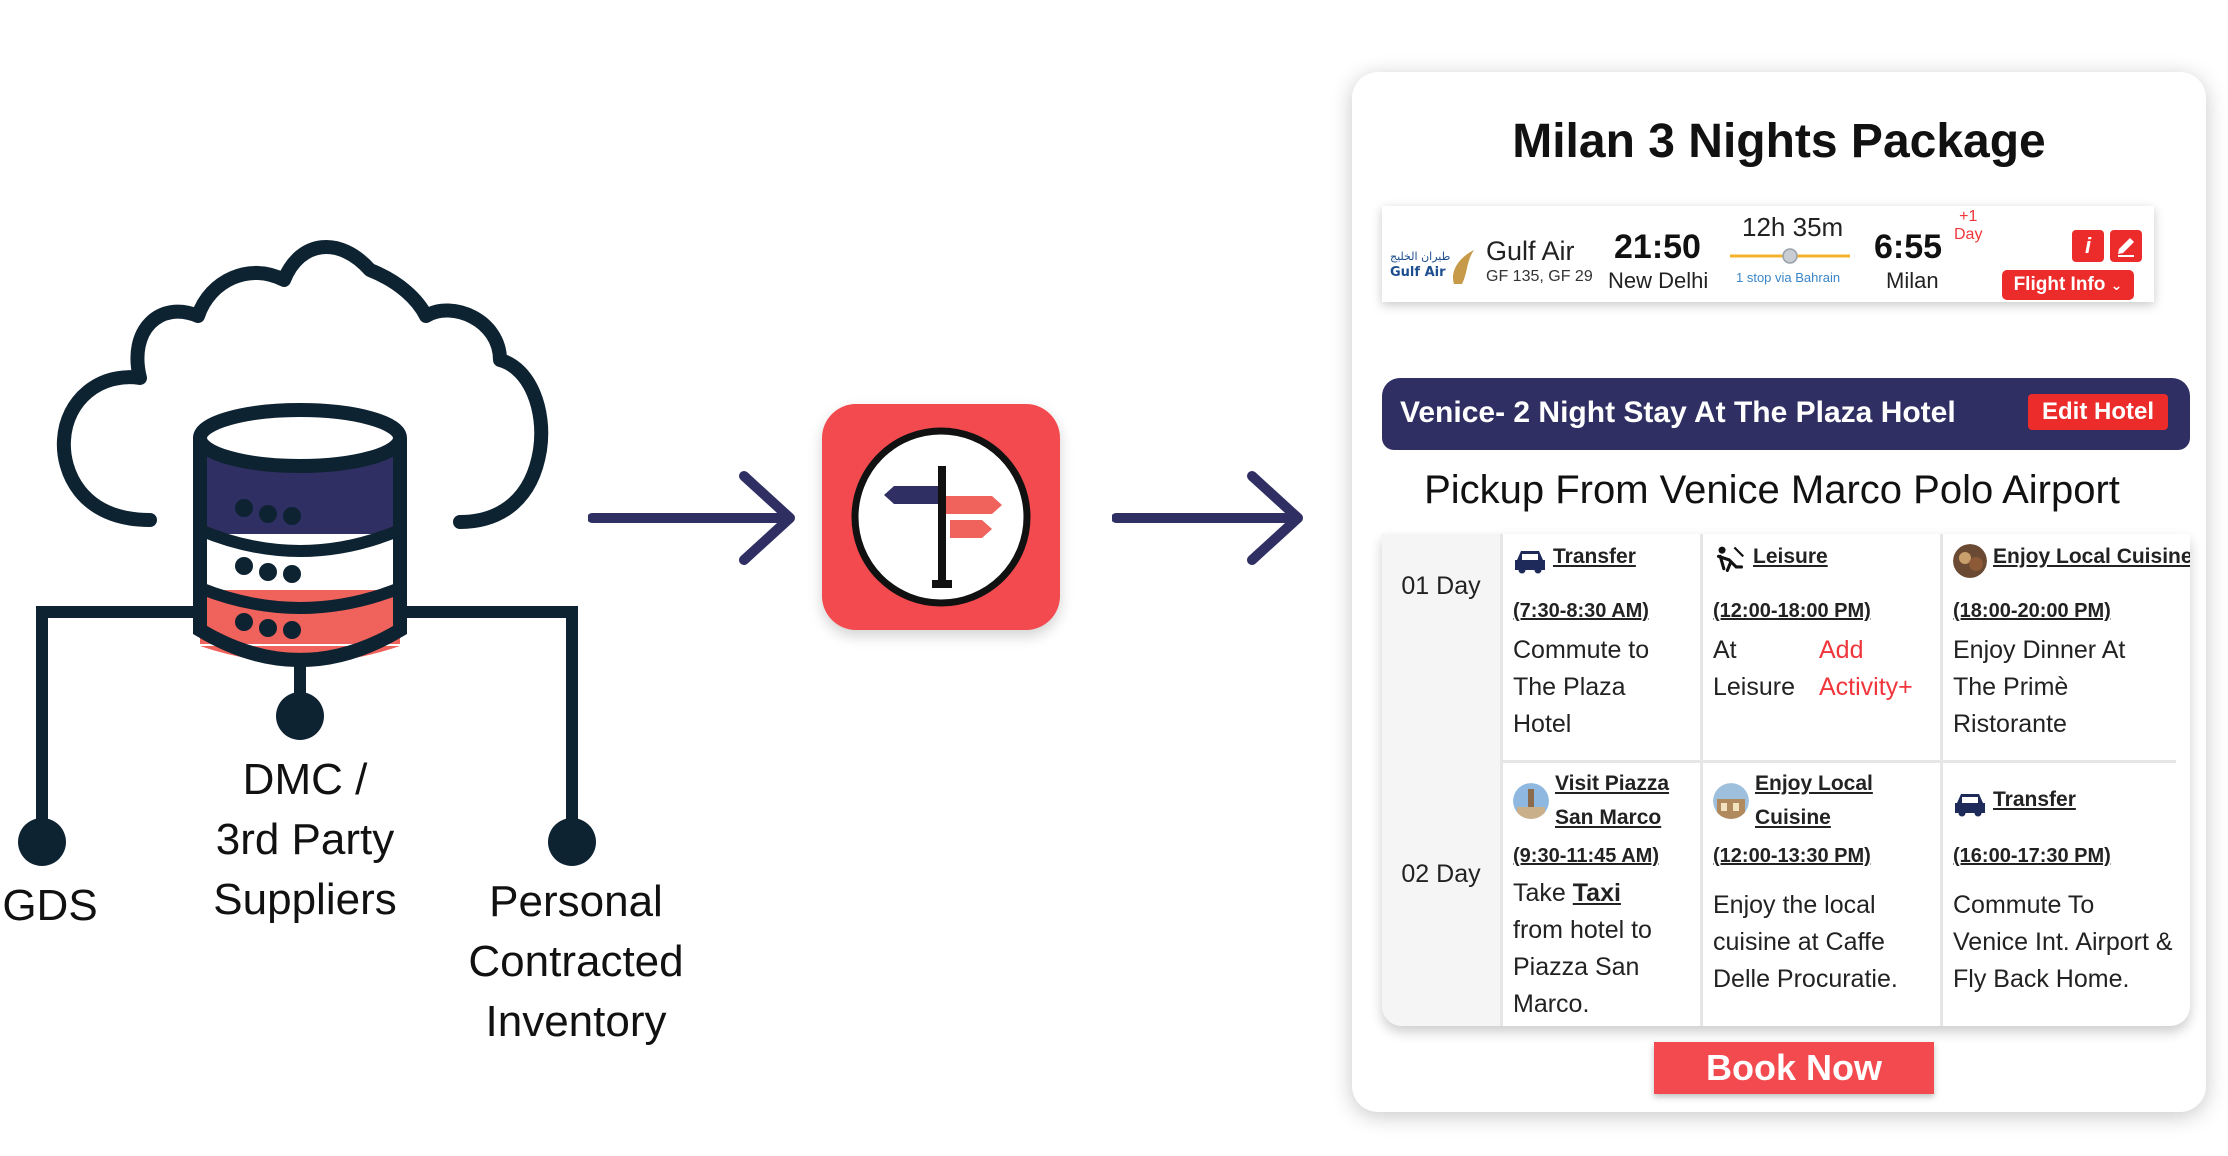 This screenshot has width=2228, height=1156. Describe the element at coordinates (2032, 611) in the screenshot. I see `activity-time: (18:00-20:00 PM)` at that location.